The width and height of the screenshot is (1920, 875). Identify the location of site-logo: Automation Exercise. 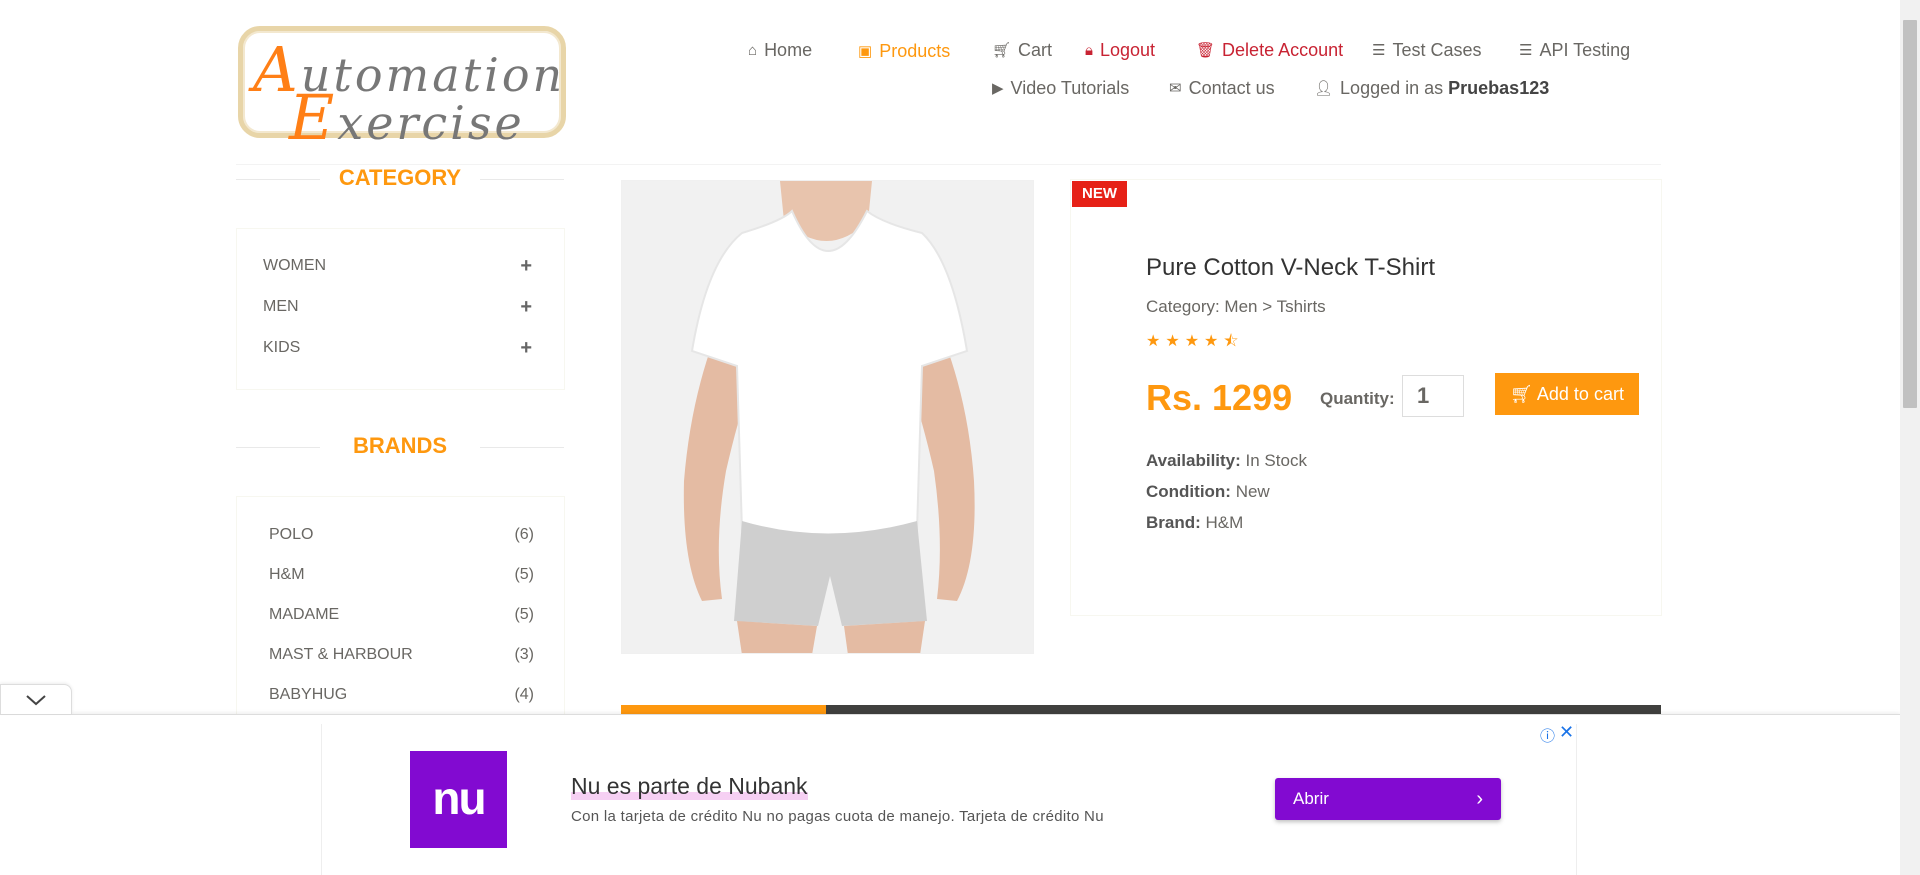
(402, 90).